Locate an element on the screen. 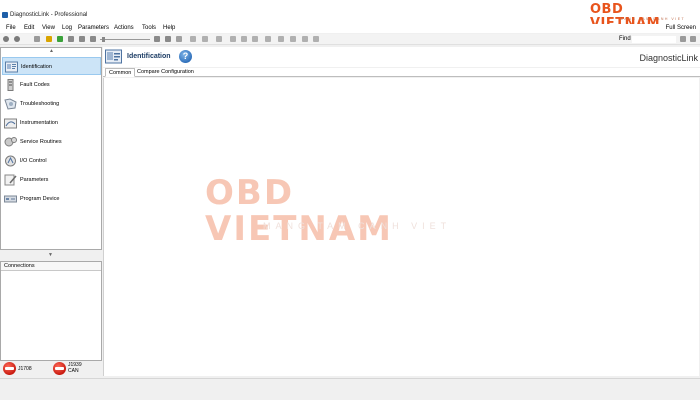 The height and width of the screenshot is (400, 700). stop-icon is located at coordinates (71, 39).